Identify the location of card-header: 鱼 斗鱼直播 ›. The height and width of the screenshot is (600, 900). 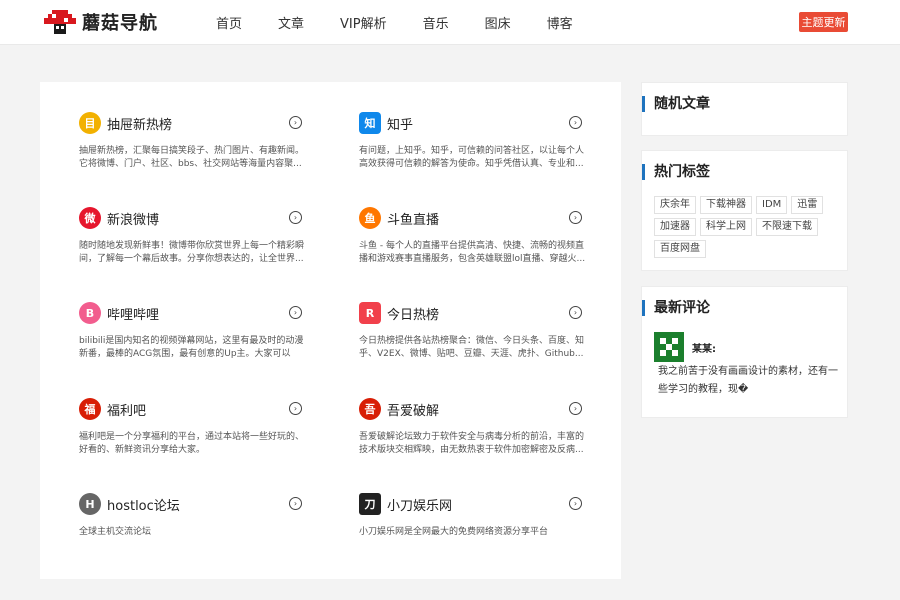
(471, 219).